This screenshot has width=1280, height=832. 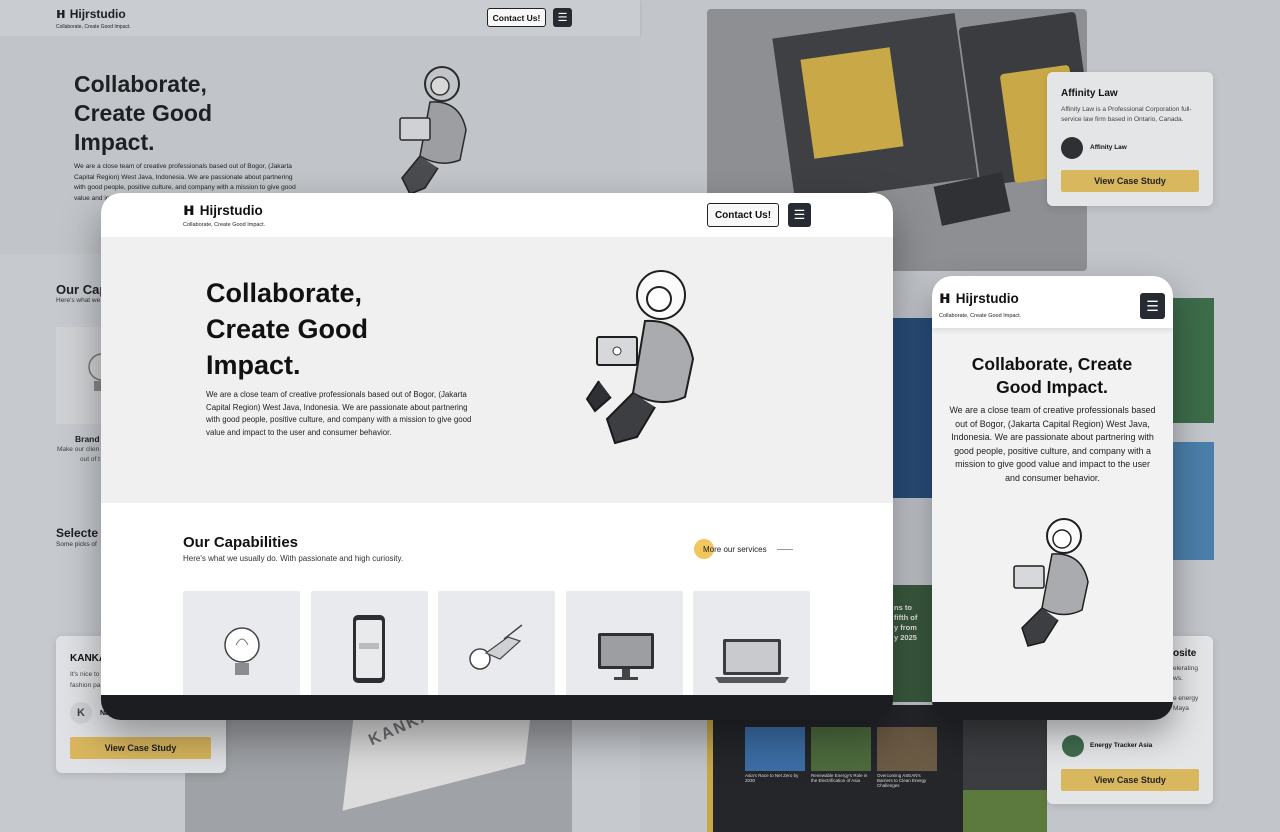 I want to click on laptop-icon, so click(x=752, y=661).